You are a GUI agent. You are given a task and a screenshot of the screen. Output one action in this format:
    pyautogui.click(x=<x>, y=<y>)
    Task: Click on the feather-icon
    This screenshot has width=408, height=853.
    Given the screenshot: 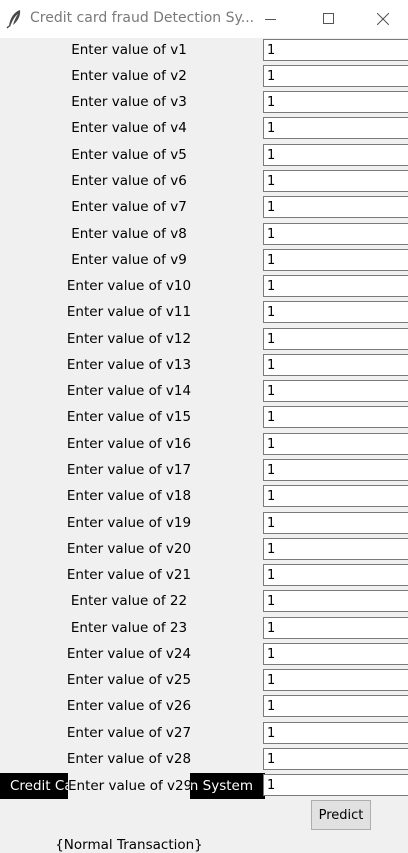 What is the action you would take?
    pyautogui.click(x=15, y=19)
    